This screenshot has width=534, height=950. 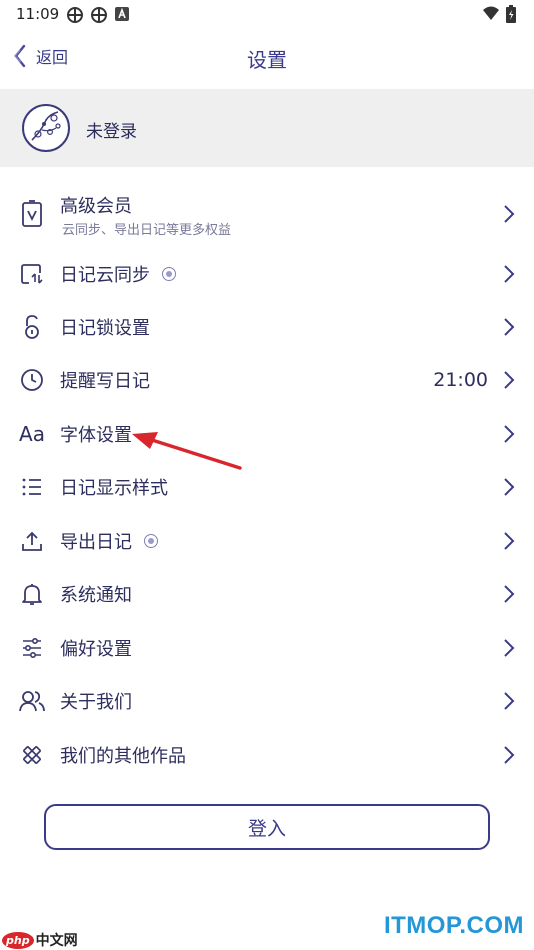 What do you see at coordinates (32, 274) in the screenshot?
I see `cloud-sync-icon` at bounding box center [32, 274].